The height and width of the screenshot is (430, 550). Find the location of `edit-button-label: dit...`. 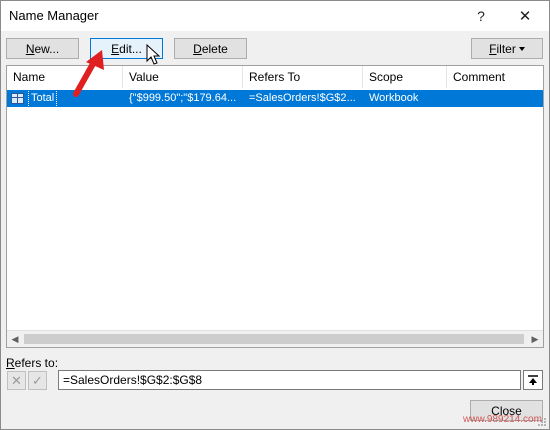

edit-button-label: dit... is located at coordinates (130, 48).